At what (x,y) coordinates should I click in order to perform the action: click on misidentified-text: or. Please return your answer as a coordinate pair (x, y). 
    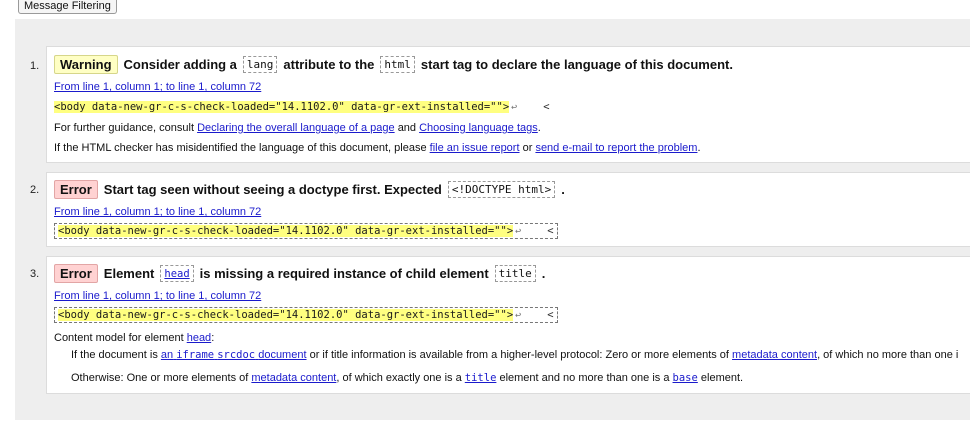
    Looking at the image, I should click on (527, 148).